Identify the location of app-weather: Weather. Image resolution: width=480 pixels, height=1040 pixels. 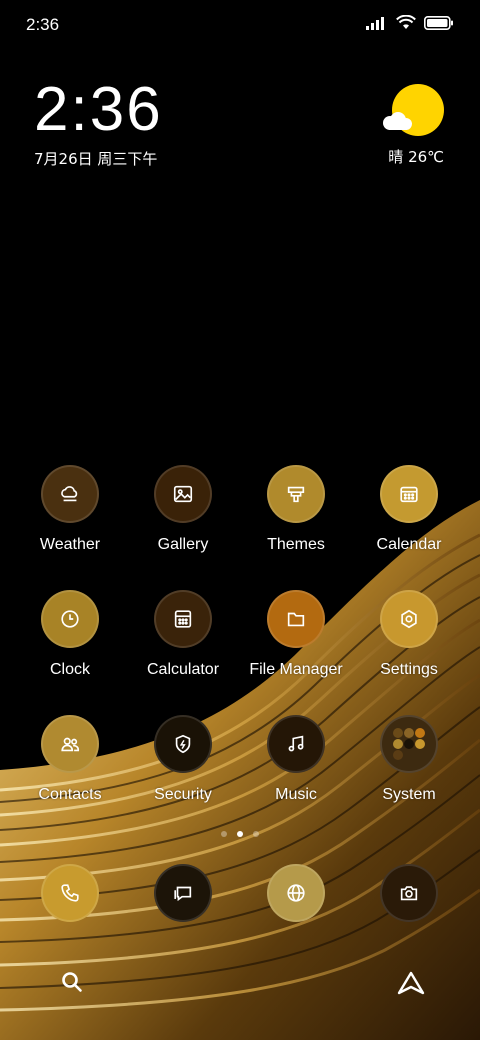
(70, 509).